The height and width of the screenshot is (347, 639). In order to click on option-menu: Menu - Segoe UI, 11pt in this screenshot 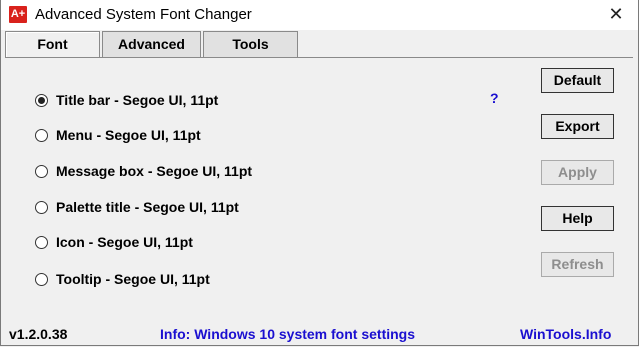, I will do `click(118, 135)`.